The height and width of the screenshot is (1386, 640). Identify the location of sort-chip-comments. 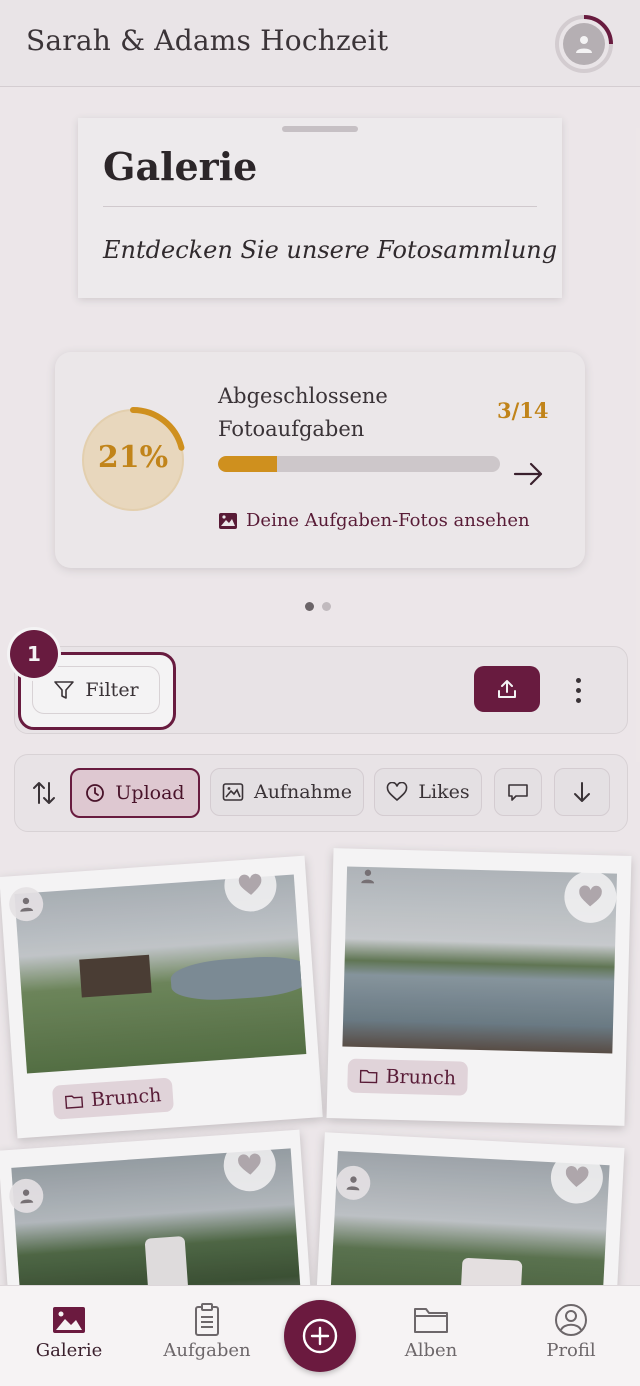
(518, 792).